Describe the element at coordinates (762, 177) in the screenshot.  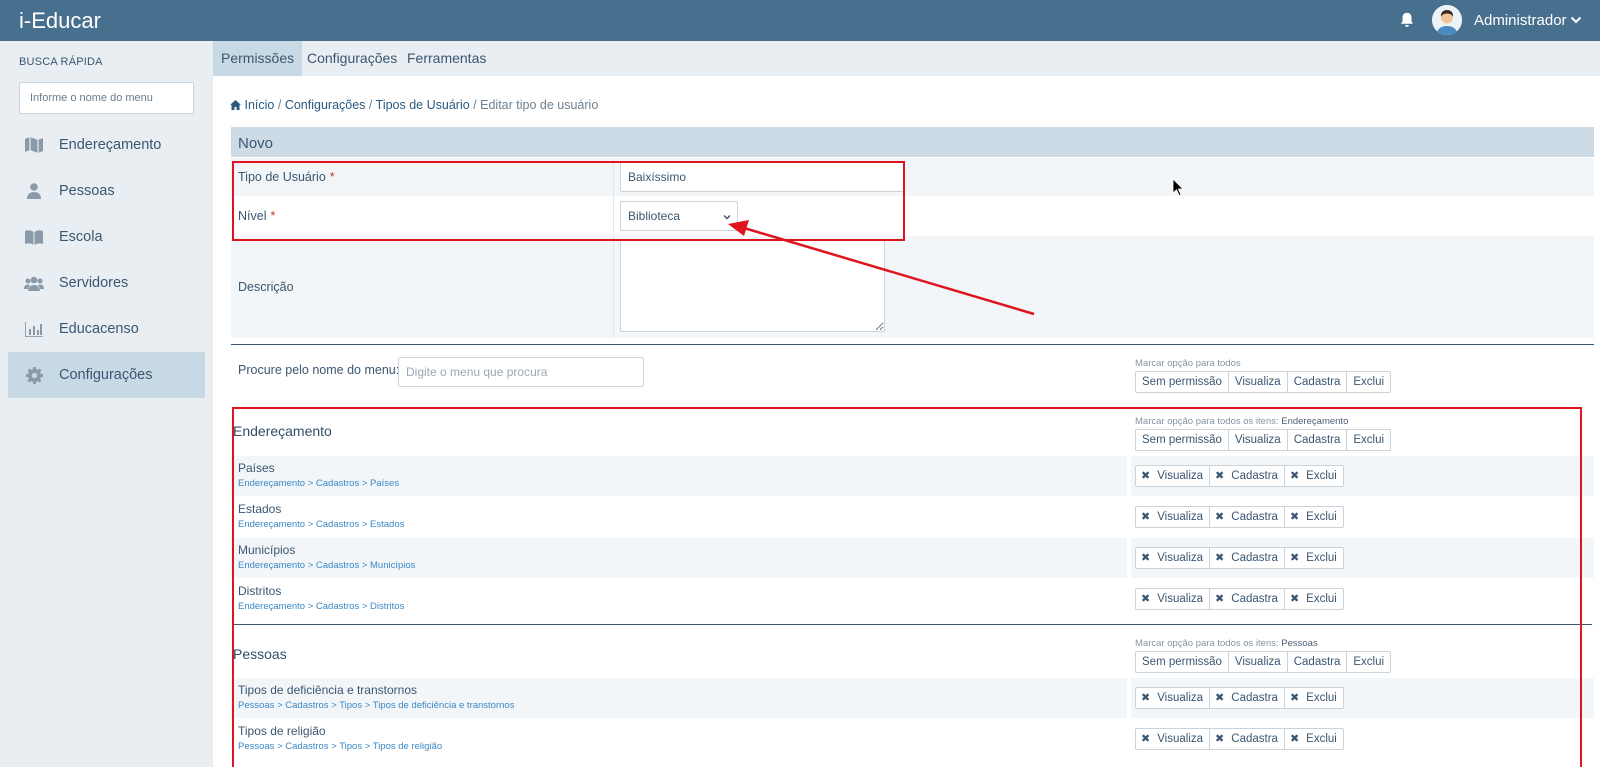
I see `tipo-usuario-input` at that location.